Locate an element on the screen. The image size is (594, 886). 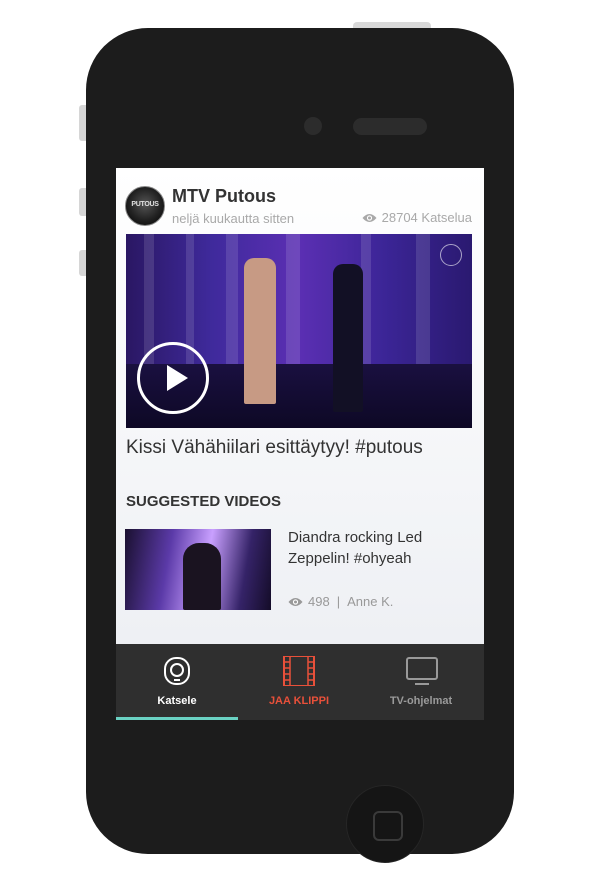
view-count: 28704 Katselua is located at coordinates (417, 217).